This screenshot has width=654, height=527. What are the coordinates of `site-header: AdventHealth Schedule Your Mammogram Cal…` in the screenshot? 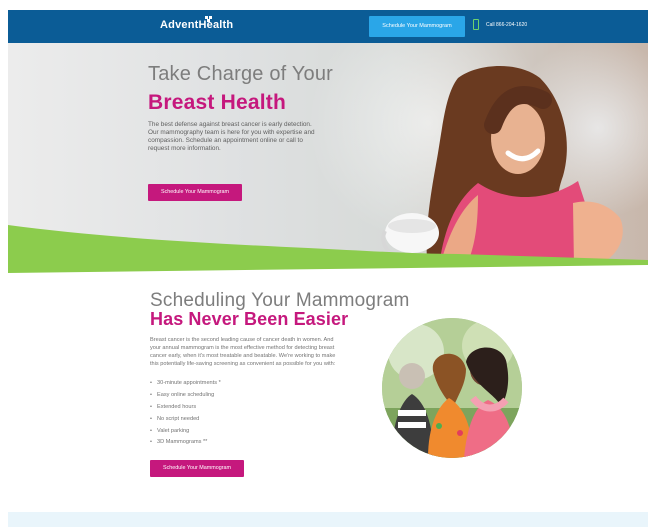 It's located at (328, 26).